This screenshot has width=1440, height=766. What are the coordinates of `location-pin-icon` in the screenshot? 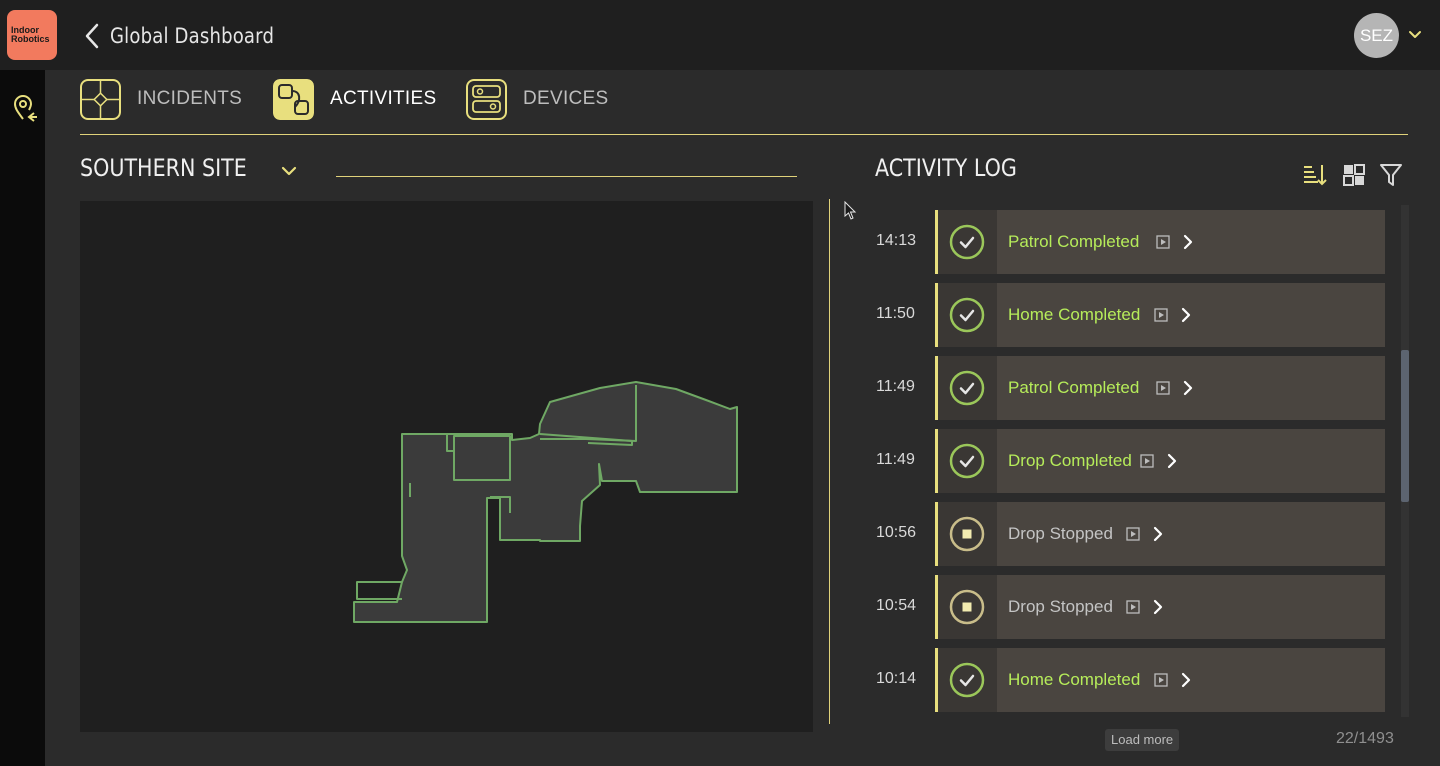 It's located at (25, 108).